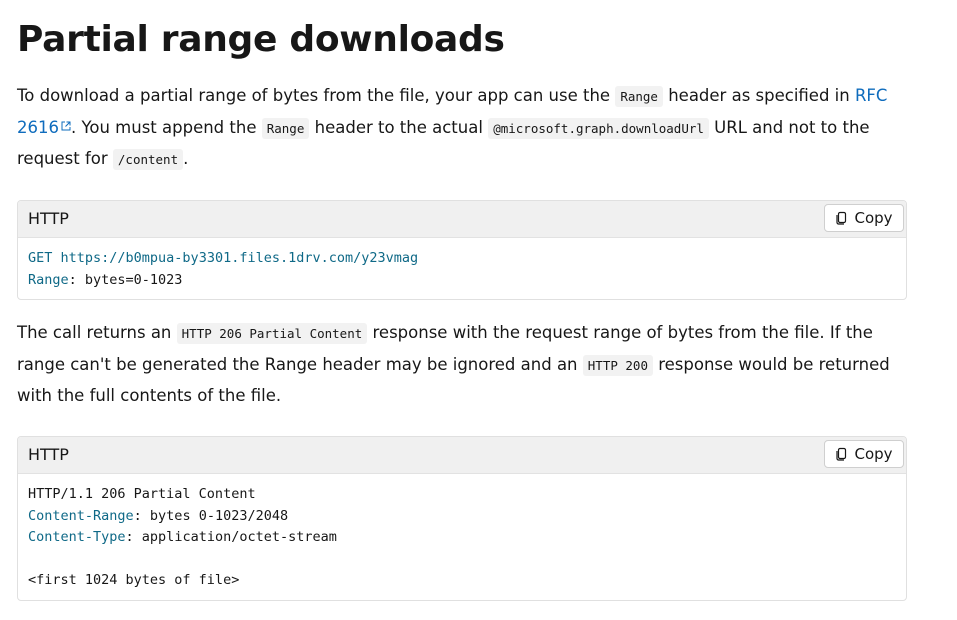  I want to click on code-header-key: Range, so click(48, 279).